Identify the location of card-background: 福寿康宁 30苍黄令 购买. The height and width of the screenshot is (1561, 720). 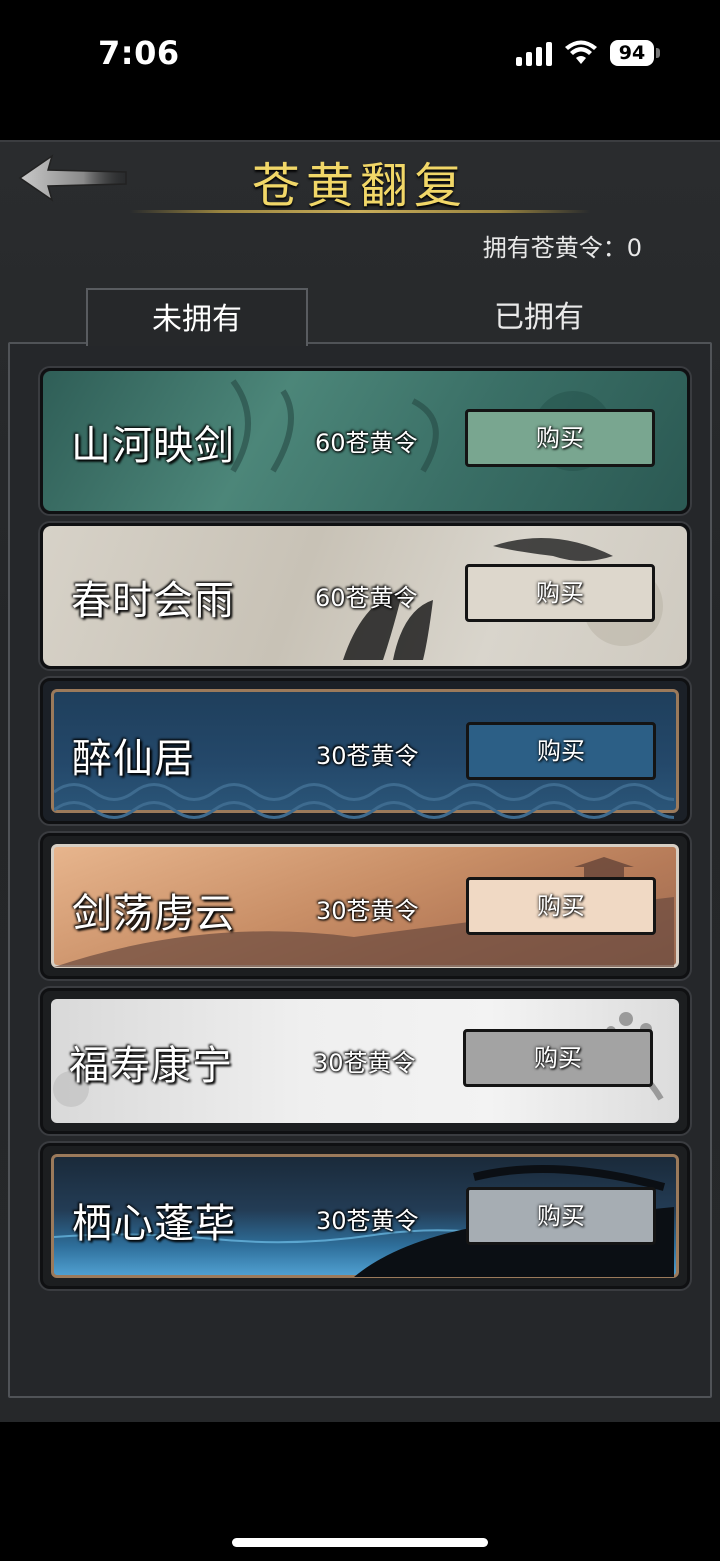
(365, 1061).